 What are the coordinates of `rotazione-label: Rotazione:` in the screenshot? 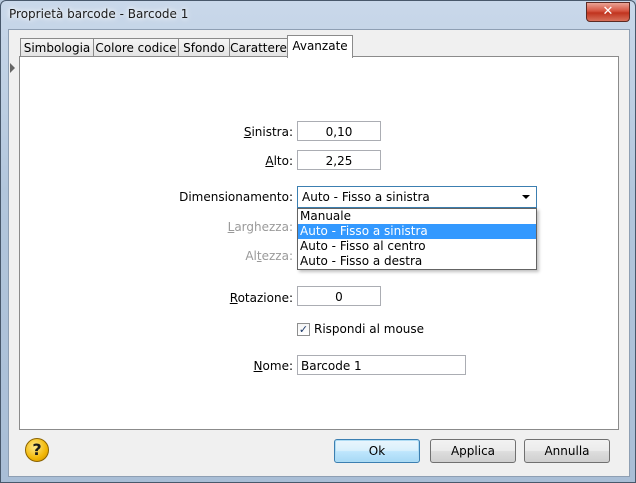 It's located at (261, 298).